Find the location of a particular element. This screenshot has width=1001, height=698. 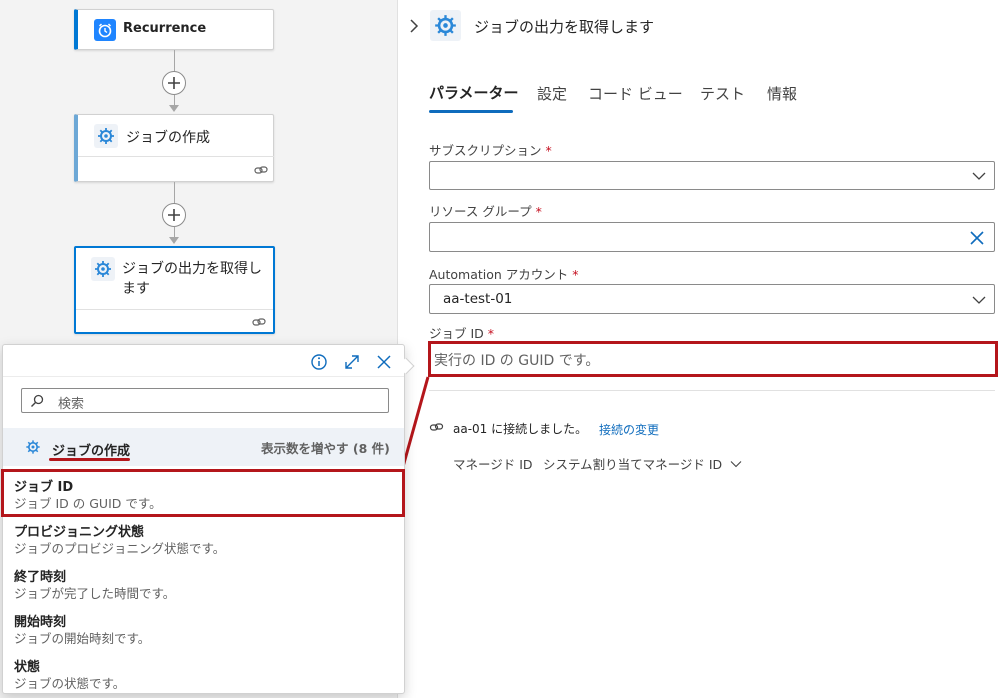

recurrence-card: Recurrence is located at coordinates (174, 29).